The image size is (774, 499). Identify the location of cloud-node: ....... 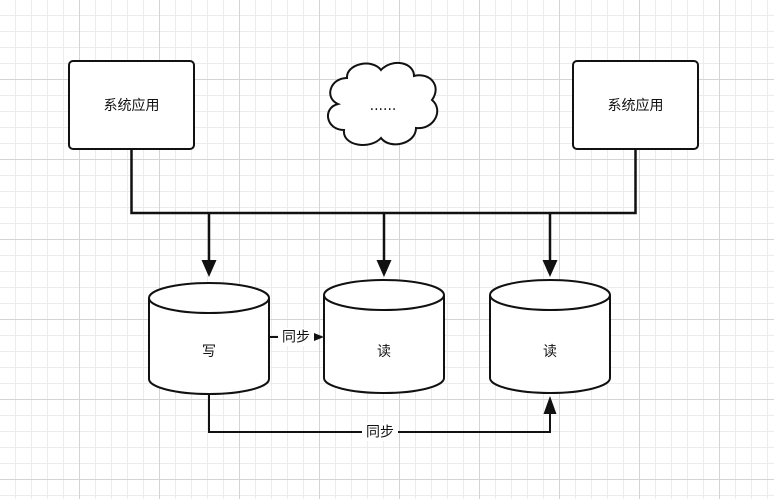
(383, 103).